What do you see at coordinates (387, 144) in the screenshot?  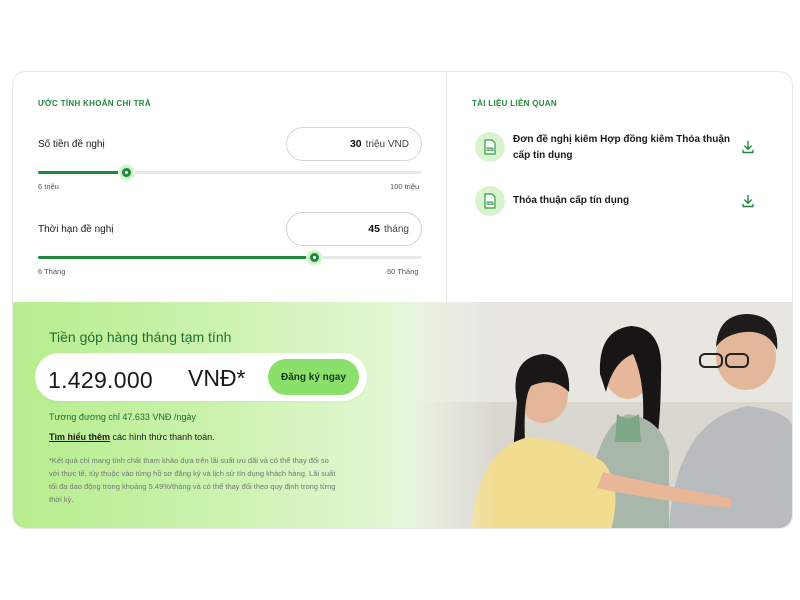 I see `amount-unit: triệu VND` at bounding box center [387, 144].